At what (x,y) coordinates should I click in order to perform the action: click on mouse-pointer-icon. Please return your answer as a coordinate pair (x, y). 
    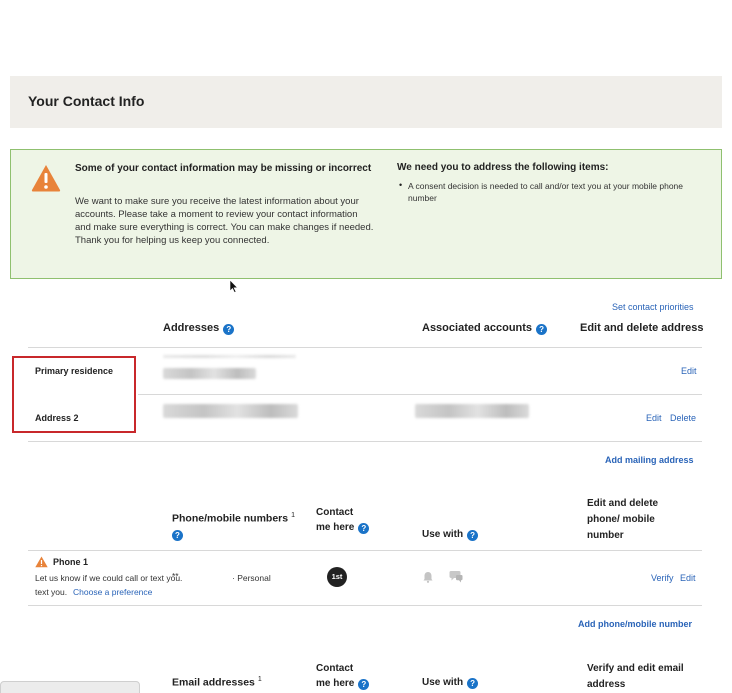
    Looking at the image, I should click on (234, 286).